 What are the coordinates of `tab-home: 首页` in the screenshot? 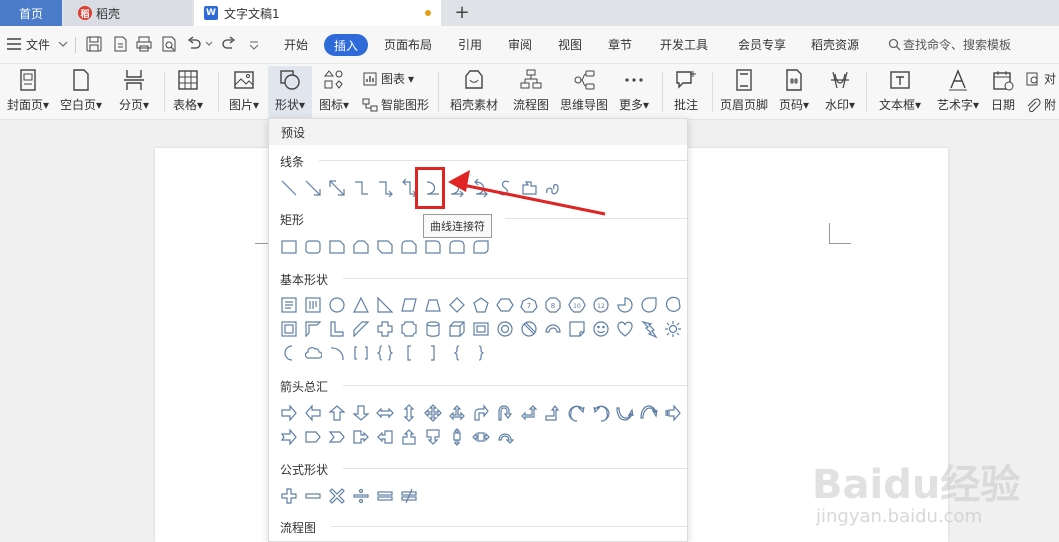 It's located at (31, 13).